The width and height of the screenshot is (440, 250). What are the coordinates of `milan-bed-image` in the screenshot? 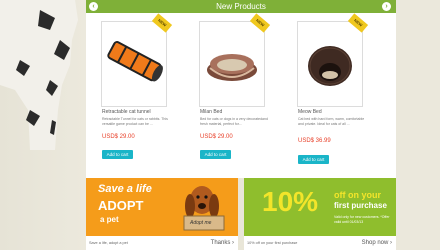 It's located at (232, 67).